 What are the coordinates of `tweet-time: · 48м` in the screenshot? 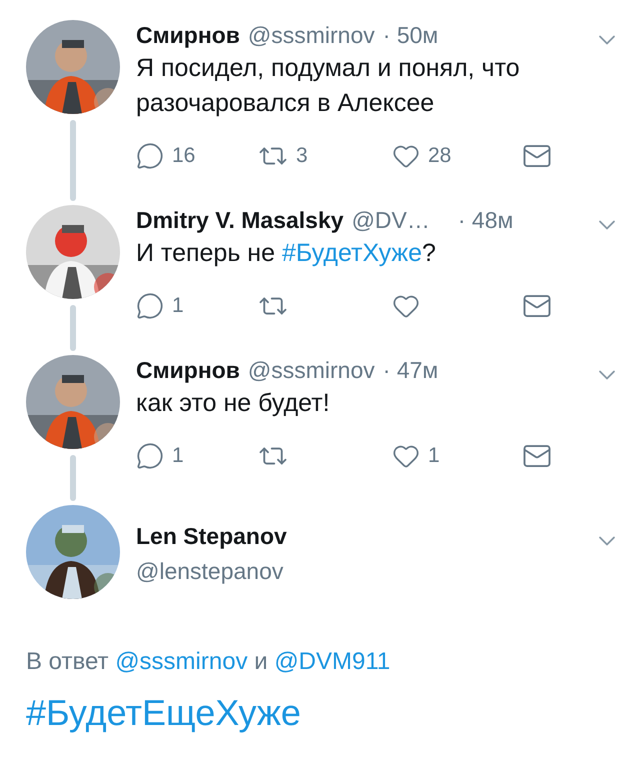 It's located at (486, 220).